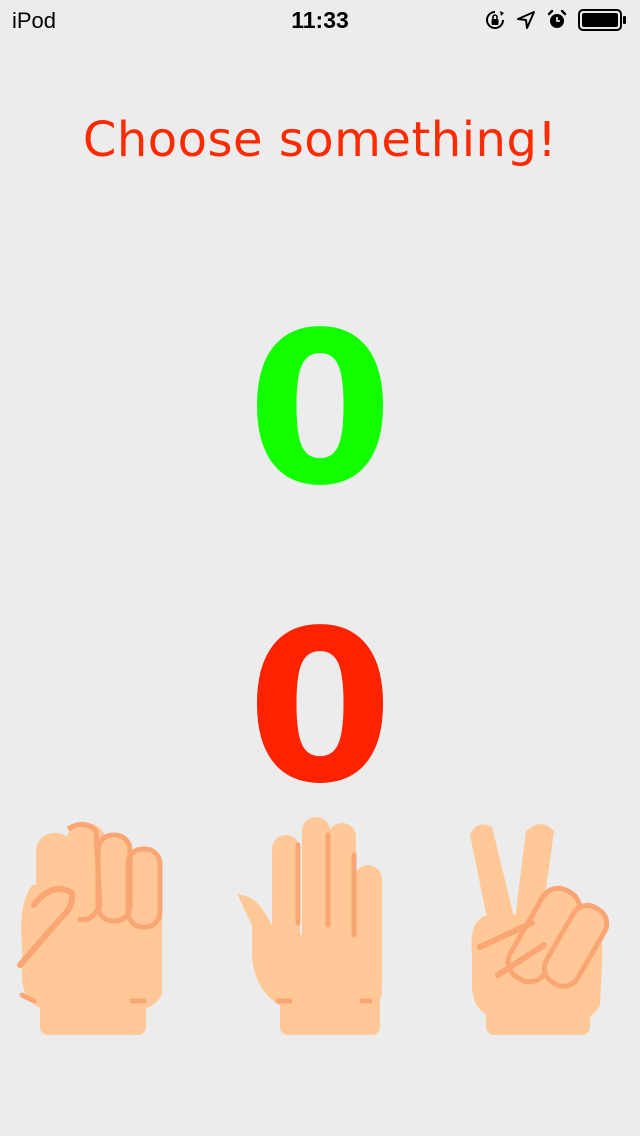 The width and height of the screenshot is (640, 1136). I want to click on rock-button, so click(92, 927).